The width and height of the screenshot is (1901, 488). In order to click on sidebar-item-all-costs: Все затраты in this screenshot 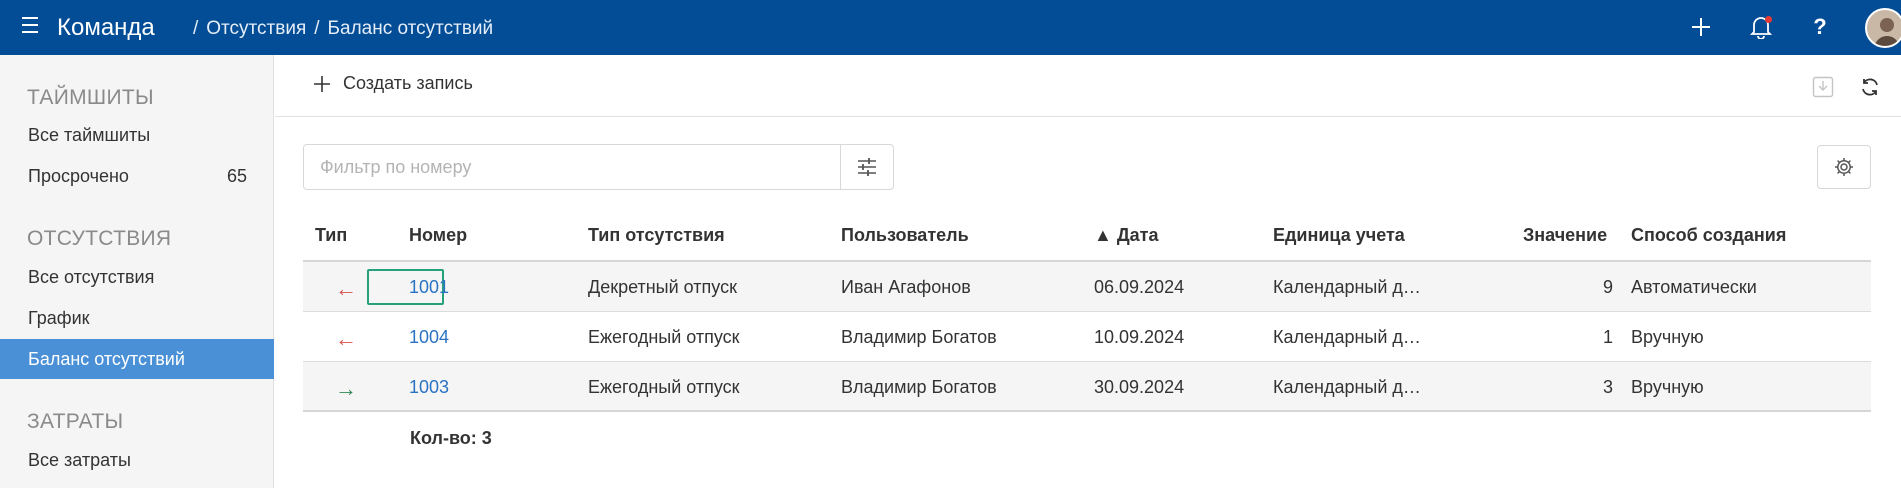, I will do `click(137, 460)`.